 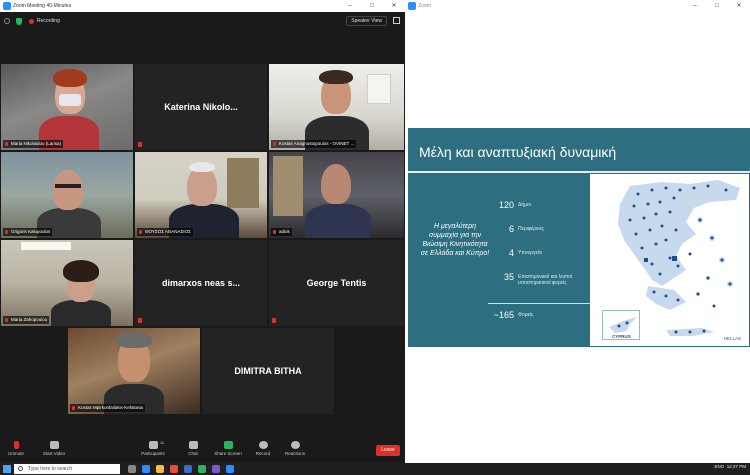 What do you see at coordinates (541, 209) in the screenshot?
I see `stat-row: 120 Δήμοι` at bounding box center [541, 209].